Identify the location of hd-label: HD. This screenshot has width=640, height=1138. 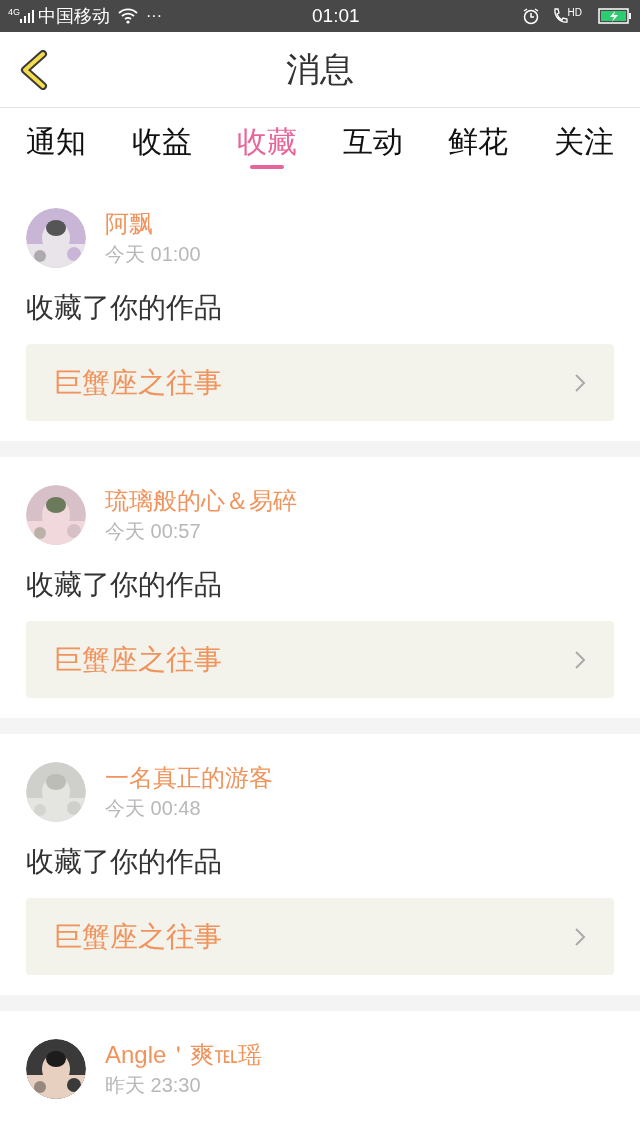
(574, 13).